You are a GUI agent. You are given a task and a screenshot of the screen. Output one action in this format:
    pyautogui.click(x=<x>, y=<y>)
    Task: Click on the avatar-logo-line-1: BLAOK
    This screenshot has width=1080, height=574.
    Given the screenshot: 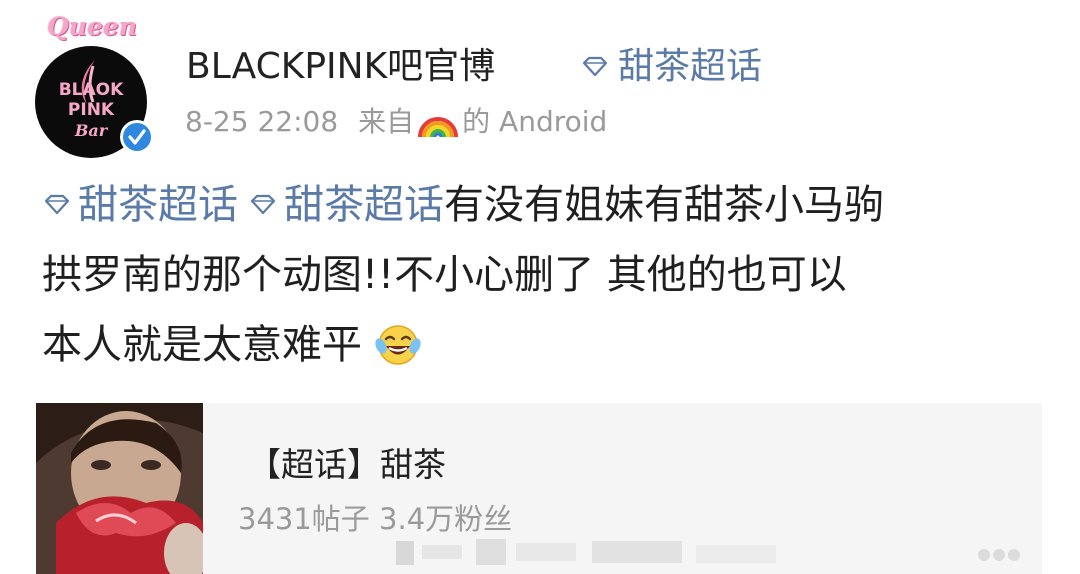 What is the action you would take?
    pyautogui.click(x=91, y=90)
    